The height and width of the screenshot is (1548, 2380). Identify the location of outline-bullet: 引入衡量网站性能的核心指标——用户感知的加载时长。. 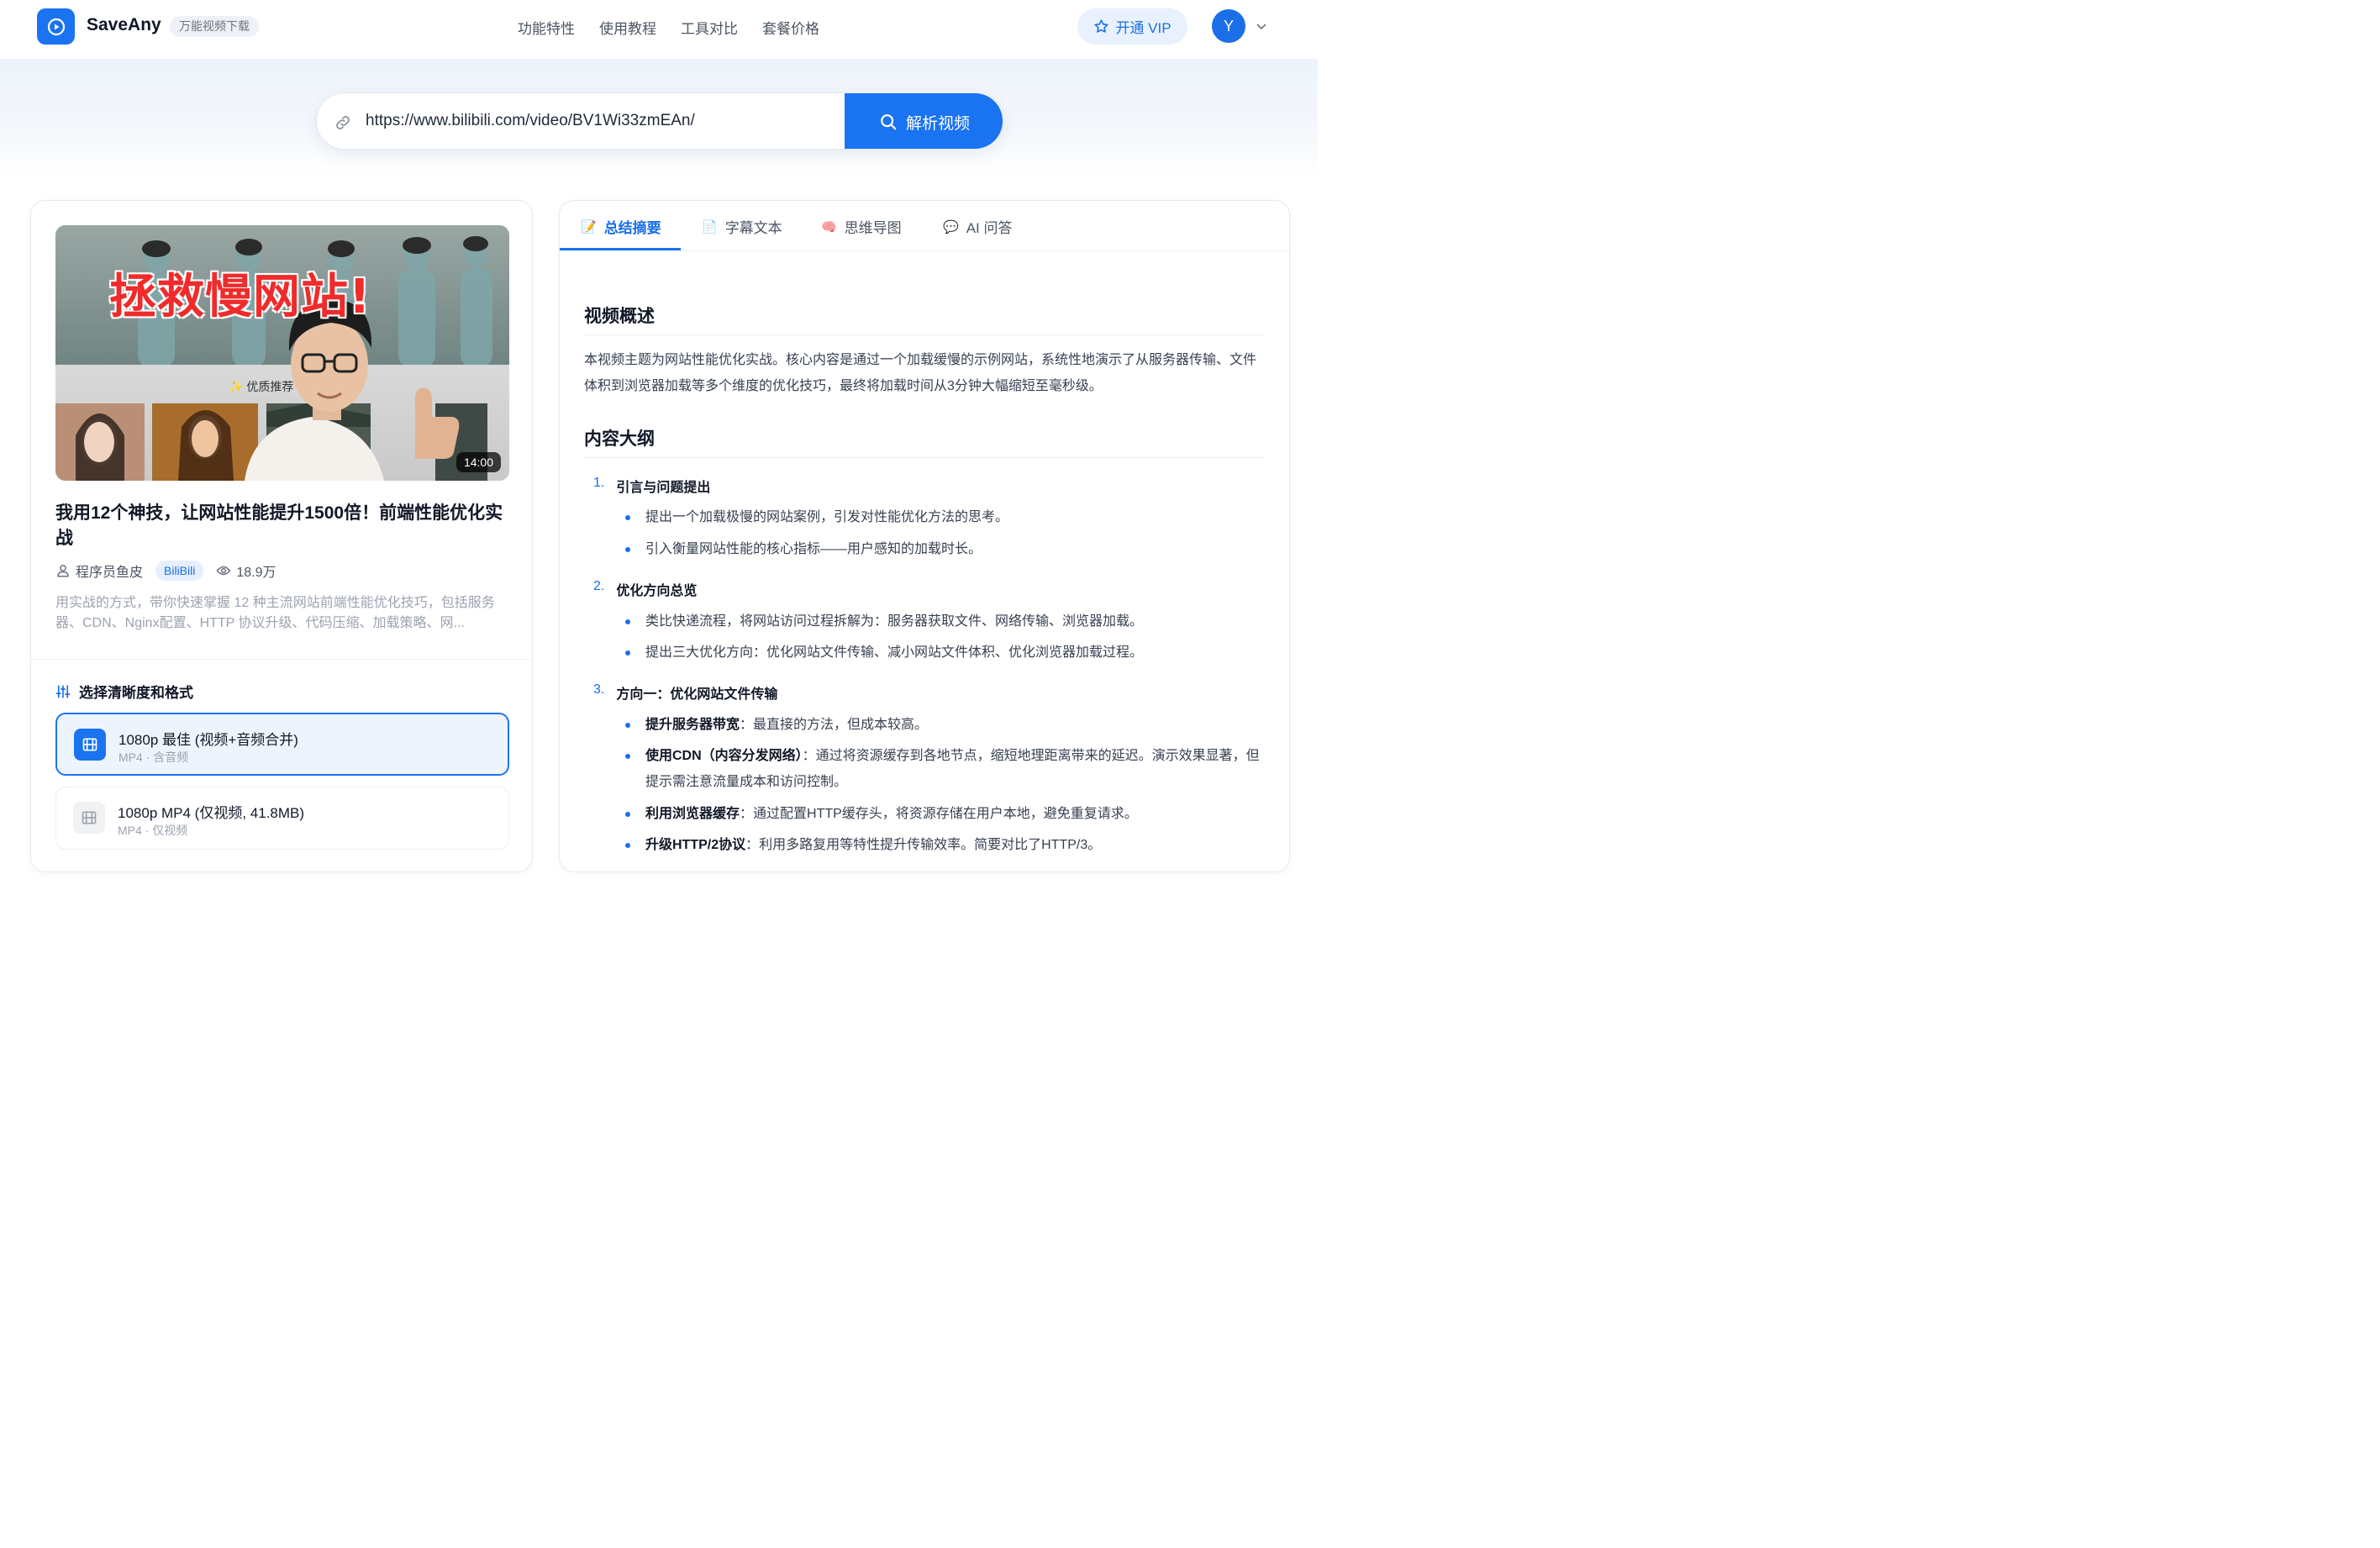
(944, 549).